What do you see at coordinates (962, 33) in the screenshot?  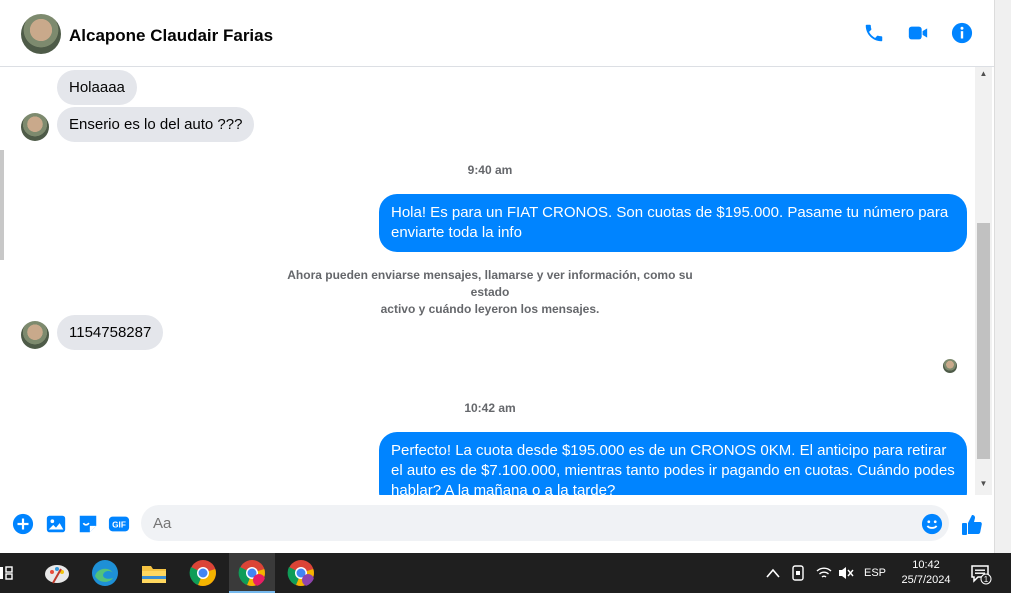 I see `info-icon` at bounding box center [962, 33].